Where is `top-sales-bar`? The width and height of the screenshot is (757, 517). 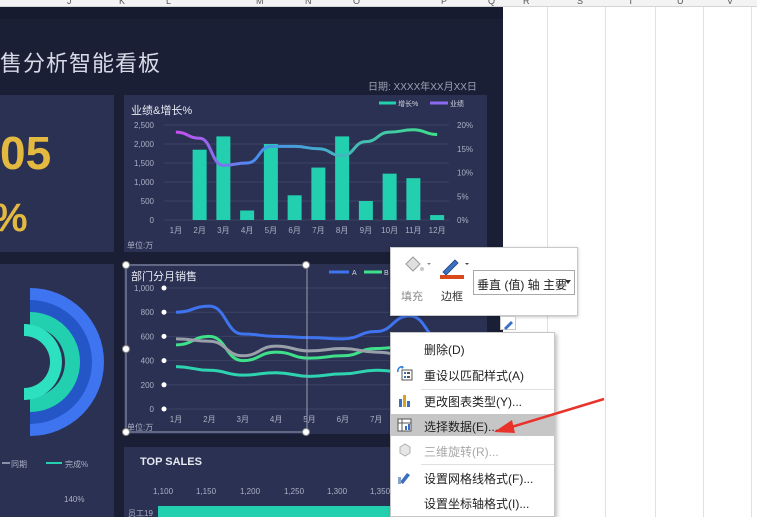 top-sales-bar is located at coordinates (274, 511).